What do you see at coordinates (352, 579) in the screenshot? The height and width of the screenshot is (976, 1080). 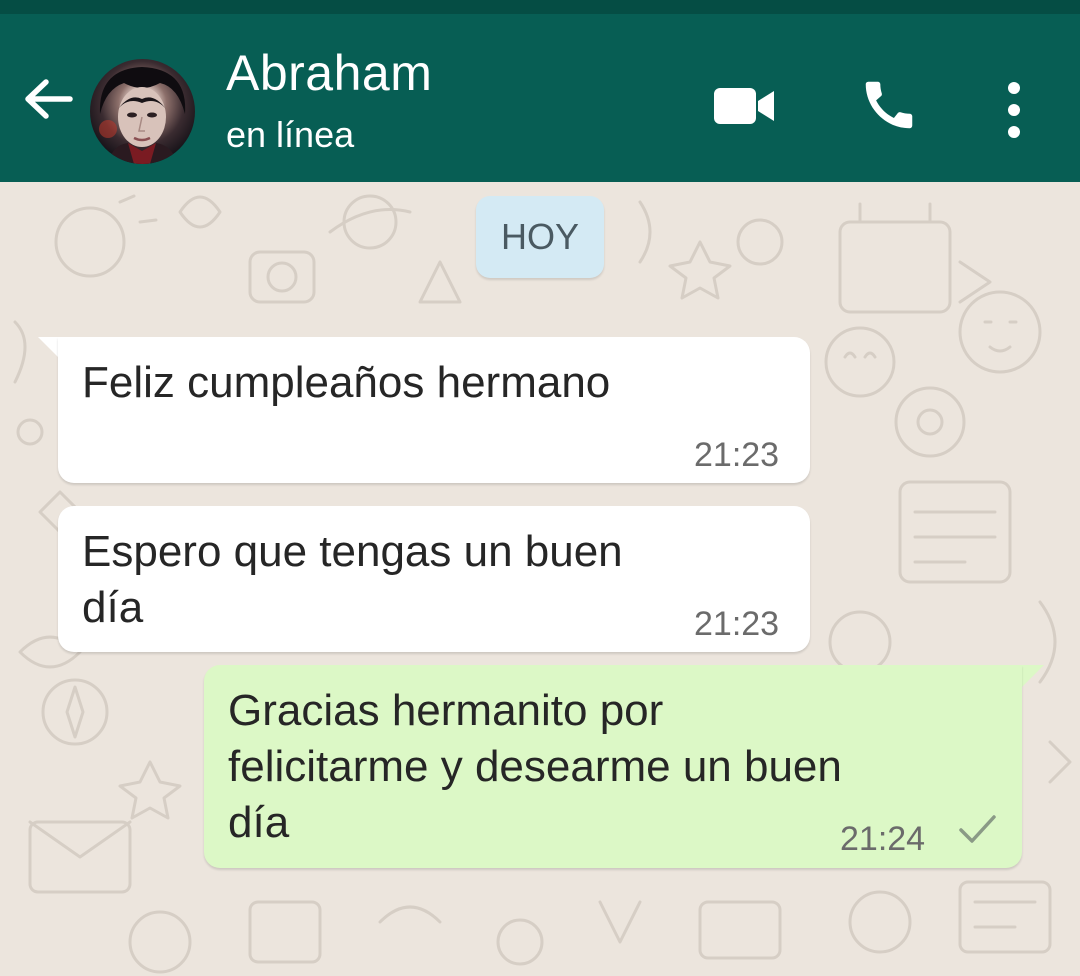 I see `message-text: Espero que tengas un buen día` at bounding box center [352, 579].